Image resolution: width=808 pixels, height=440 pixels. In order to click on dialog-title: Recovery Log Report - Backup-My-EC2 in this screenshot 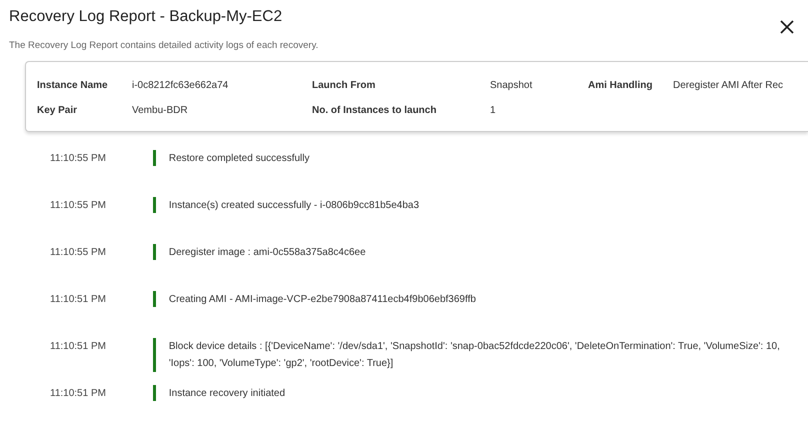, I will do `click(145, 17)`.